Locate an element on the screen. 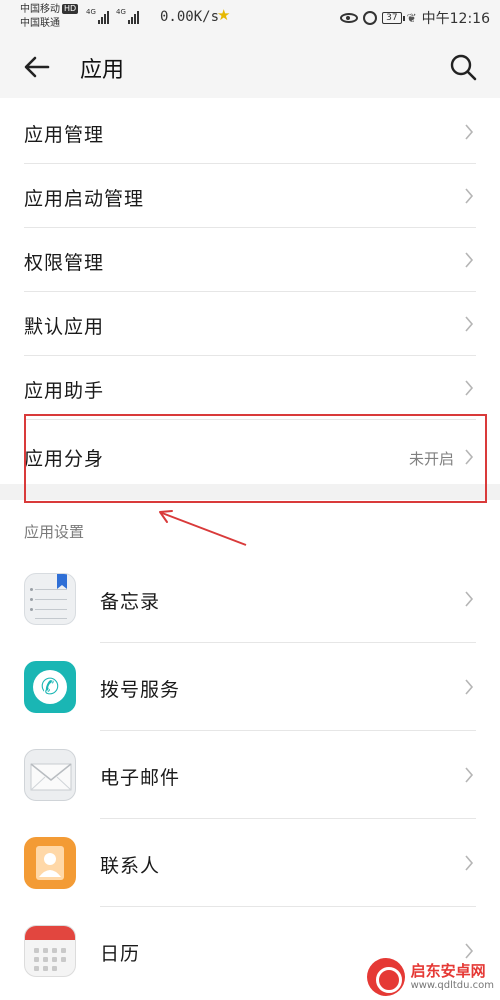  menu-item-label: 默认应用 is located at coordinates (64, 327).